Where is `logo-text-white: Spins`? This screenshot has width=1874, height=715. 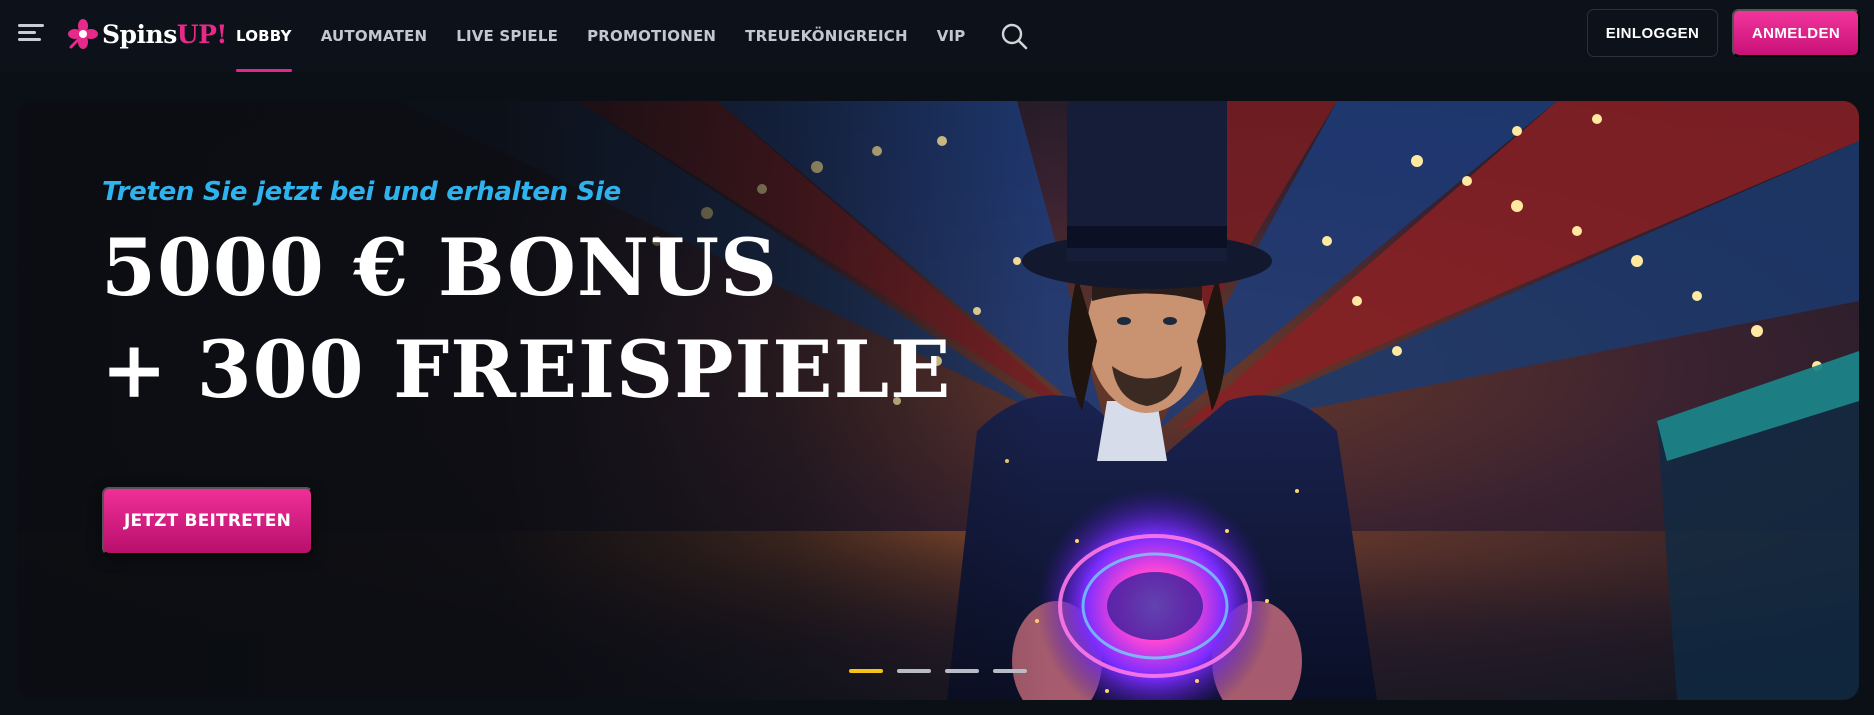
logo-text-white: Spins is located at coordinates (139, 34).